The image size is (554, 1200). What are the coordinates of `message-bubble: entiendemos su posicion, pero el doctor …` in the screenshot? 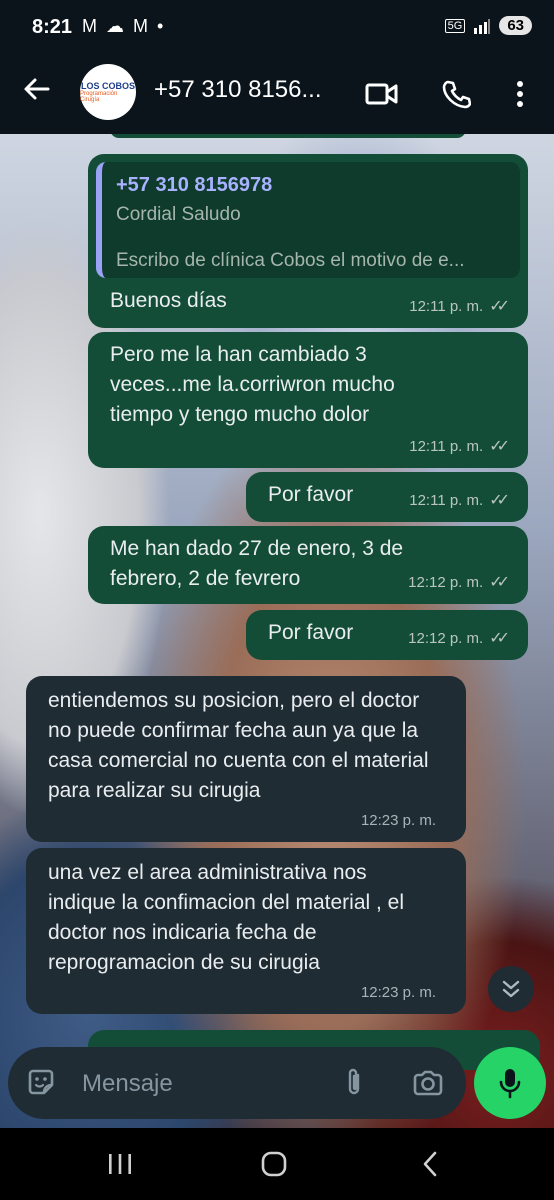 It's located at (246, 759).